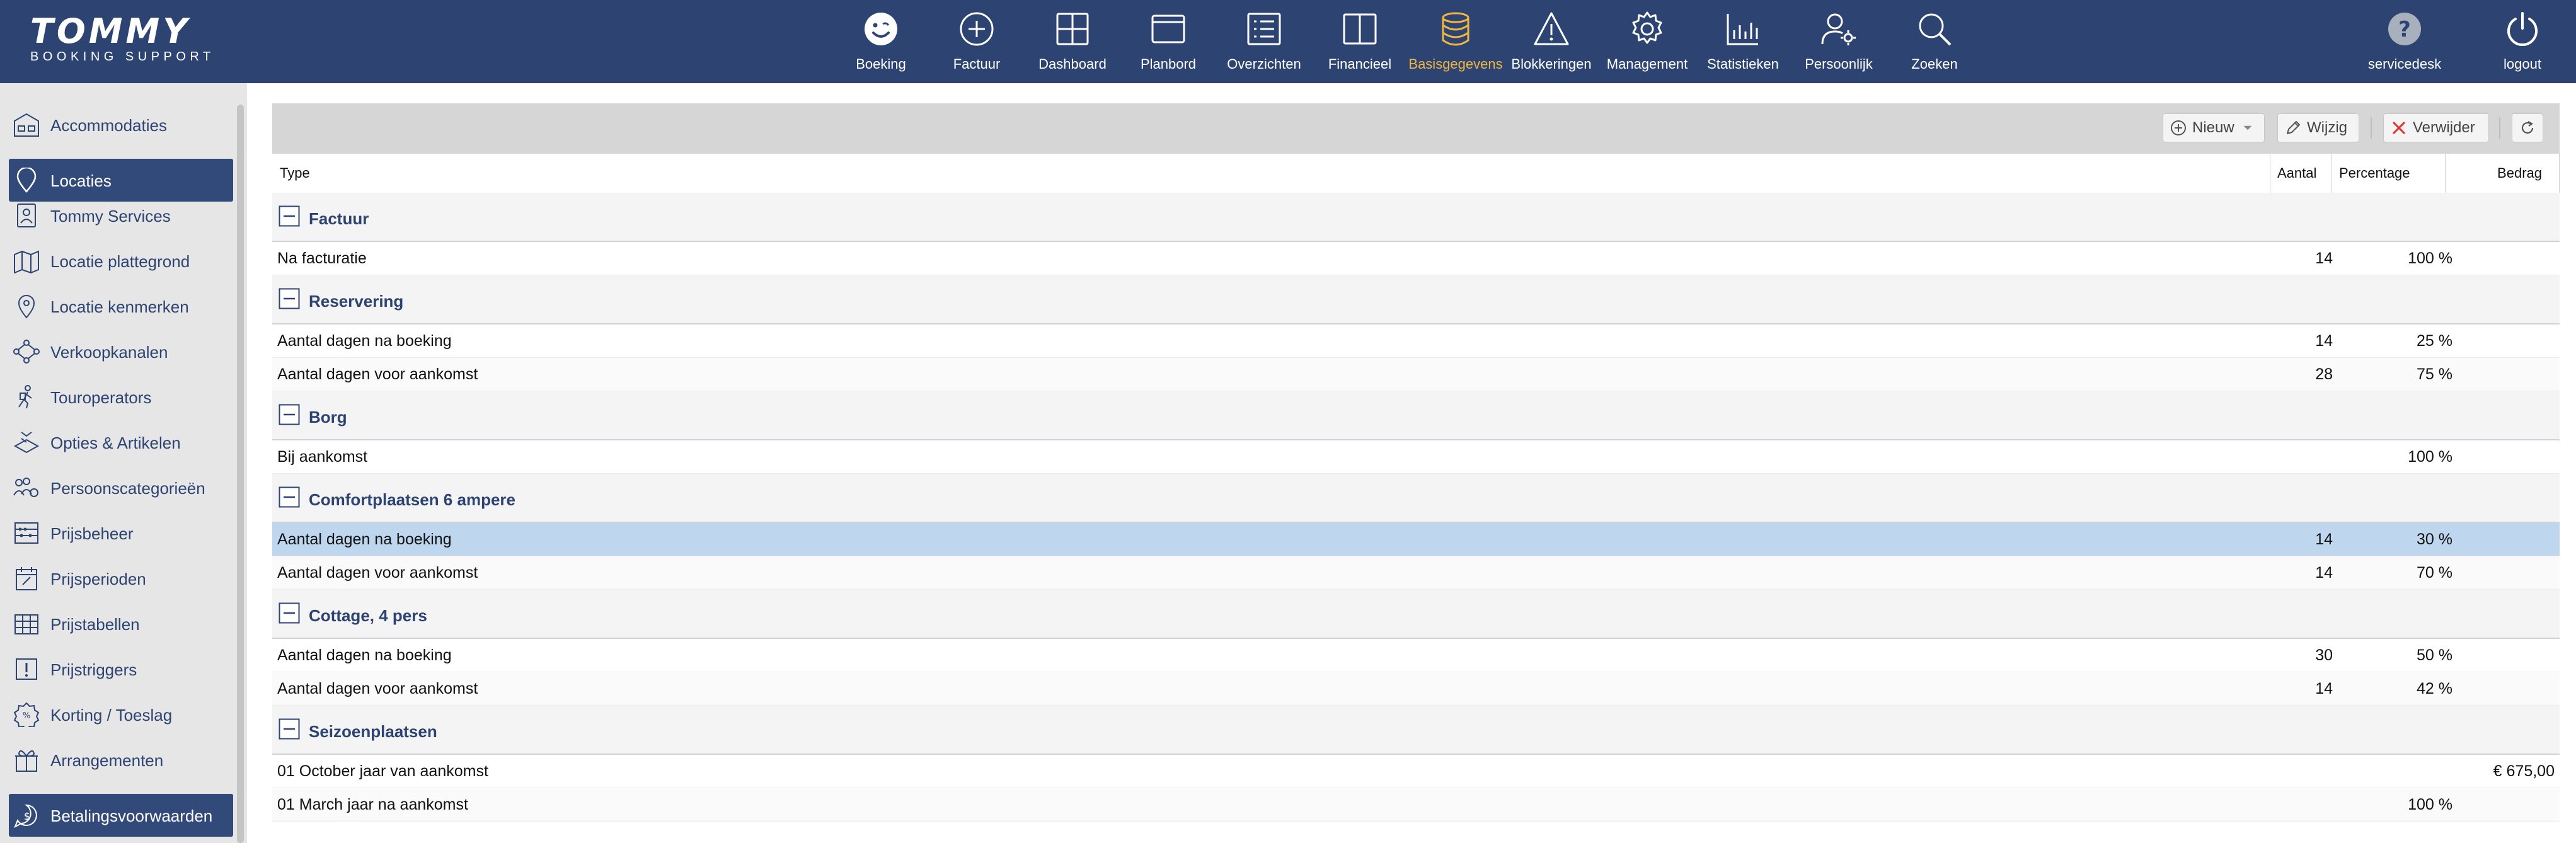  I want to click on help-icon: ?, so click(2404, 29).